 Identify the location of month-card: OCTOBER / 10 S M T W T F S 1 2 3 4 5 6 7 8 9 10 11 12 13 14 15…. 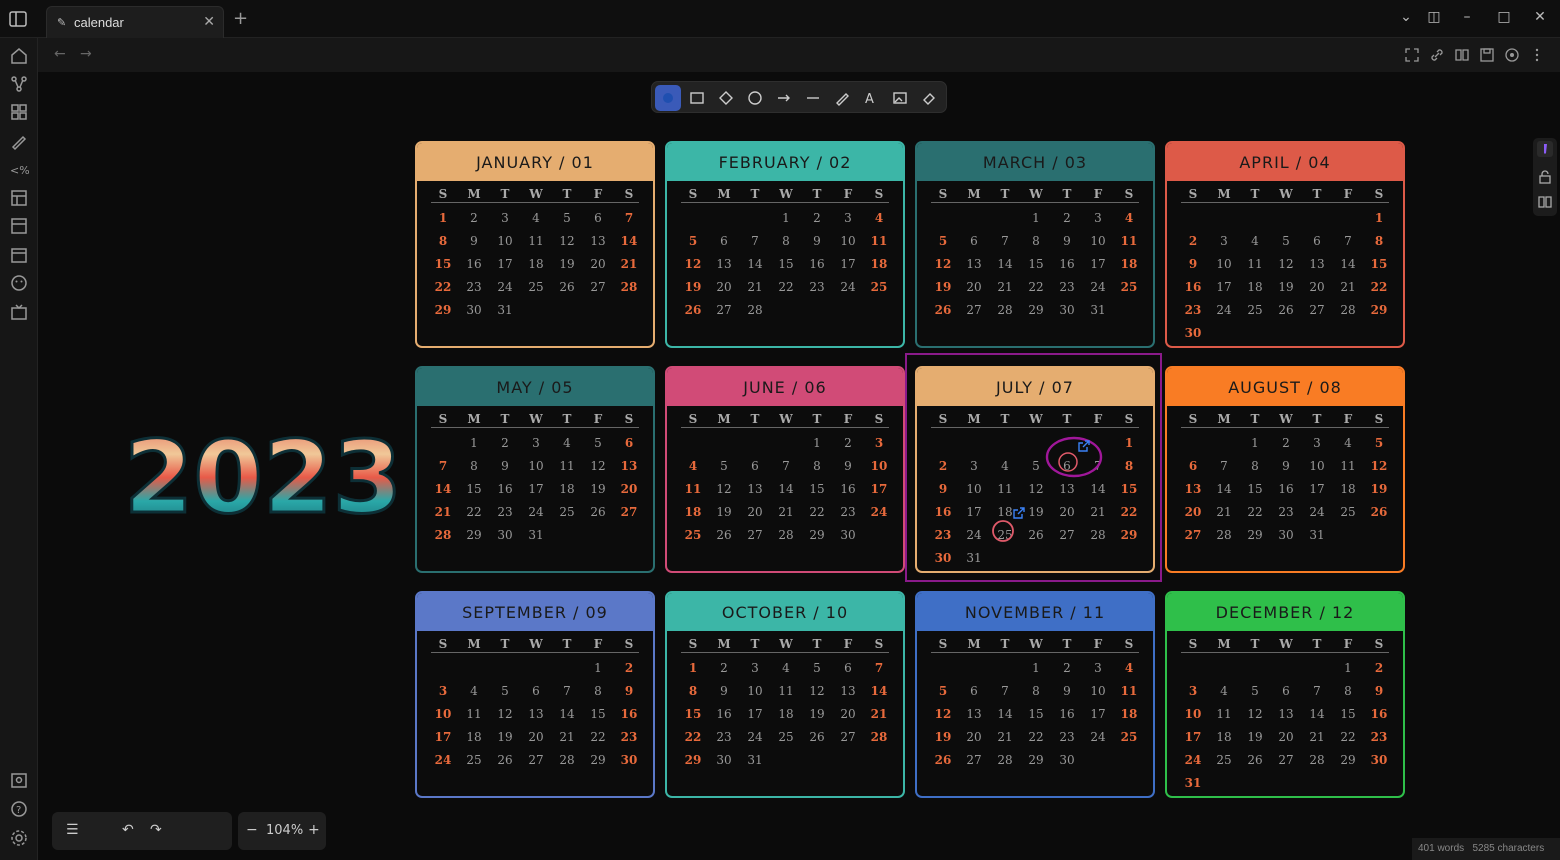
(785, 694).